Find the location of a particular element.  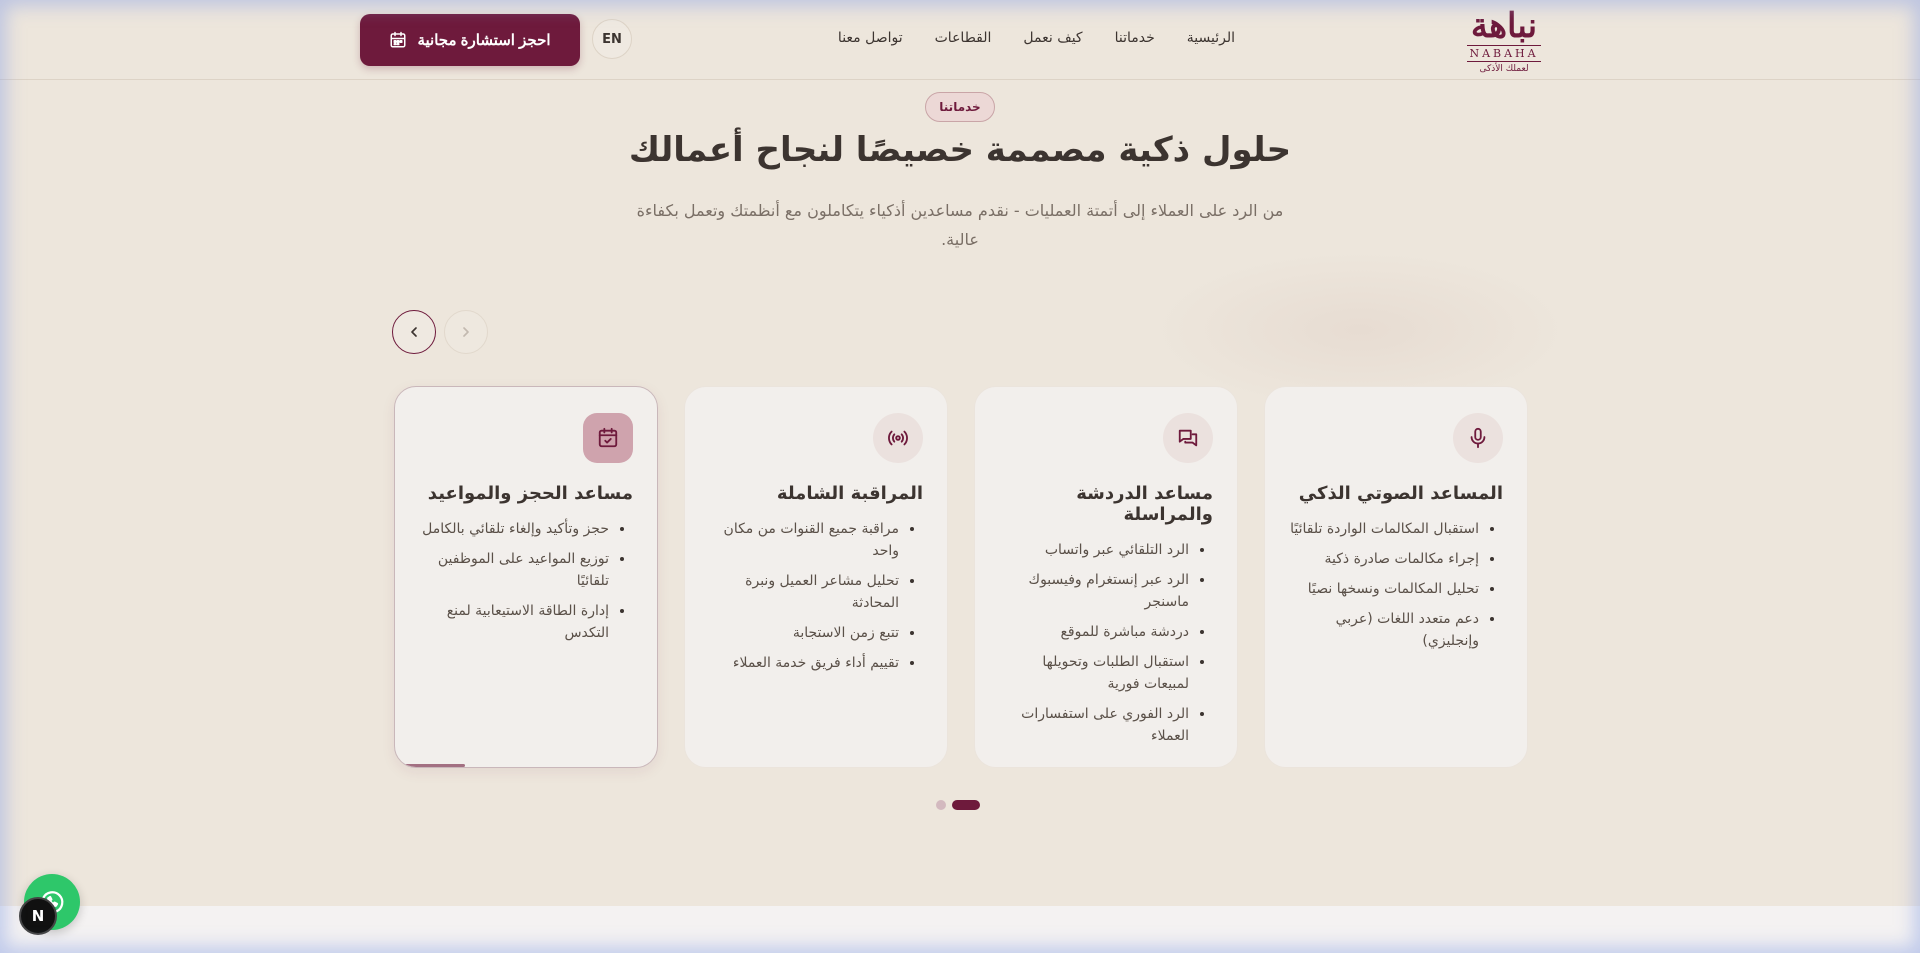

carousel-prev-button is located at coordinates (466, 332).